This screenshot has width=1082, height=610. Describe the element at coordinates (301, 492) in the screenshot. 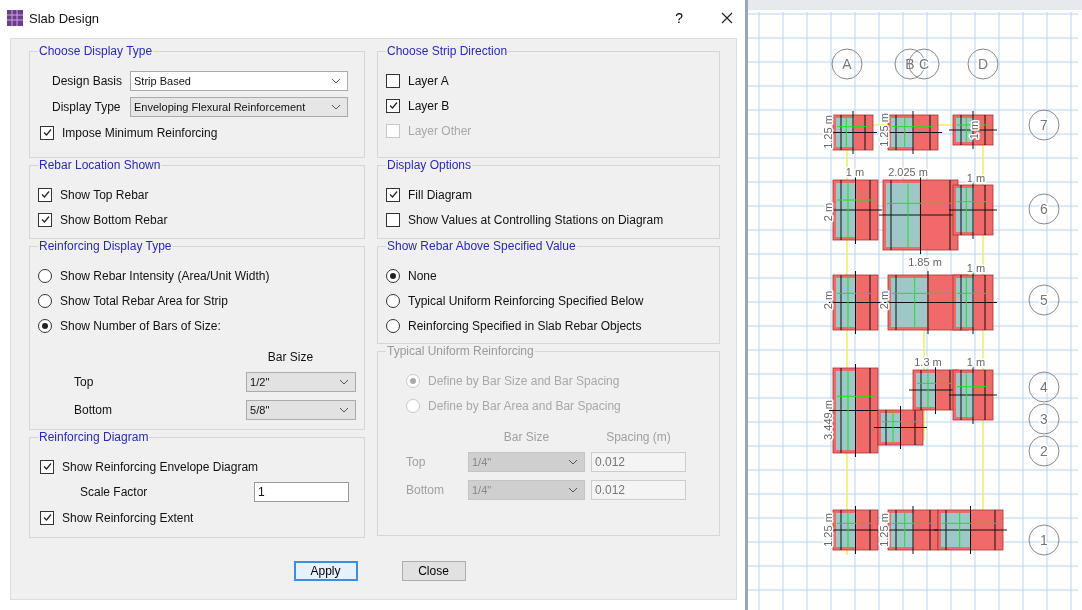

I see `input-field: 1` at that location.